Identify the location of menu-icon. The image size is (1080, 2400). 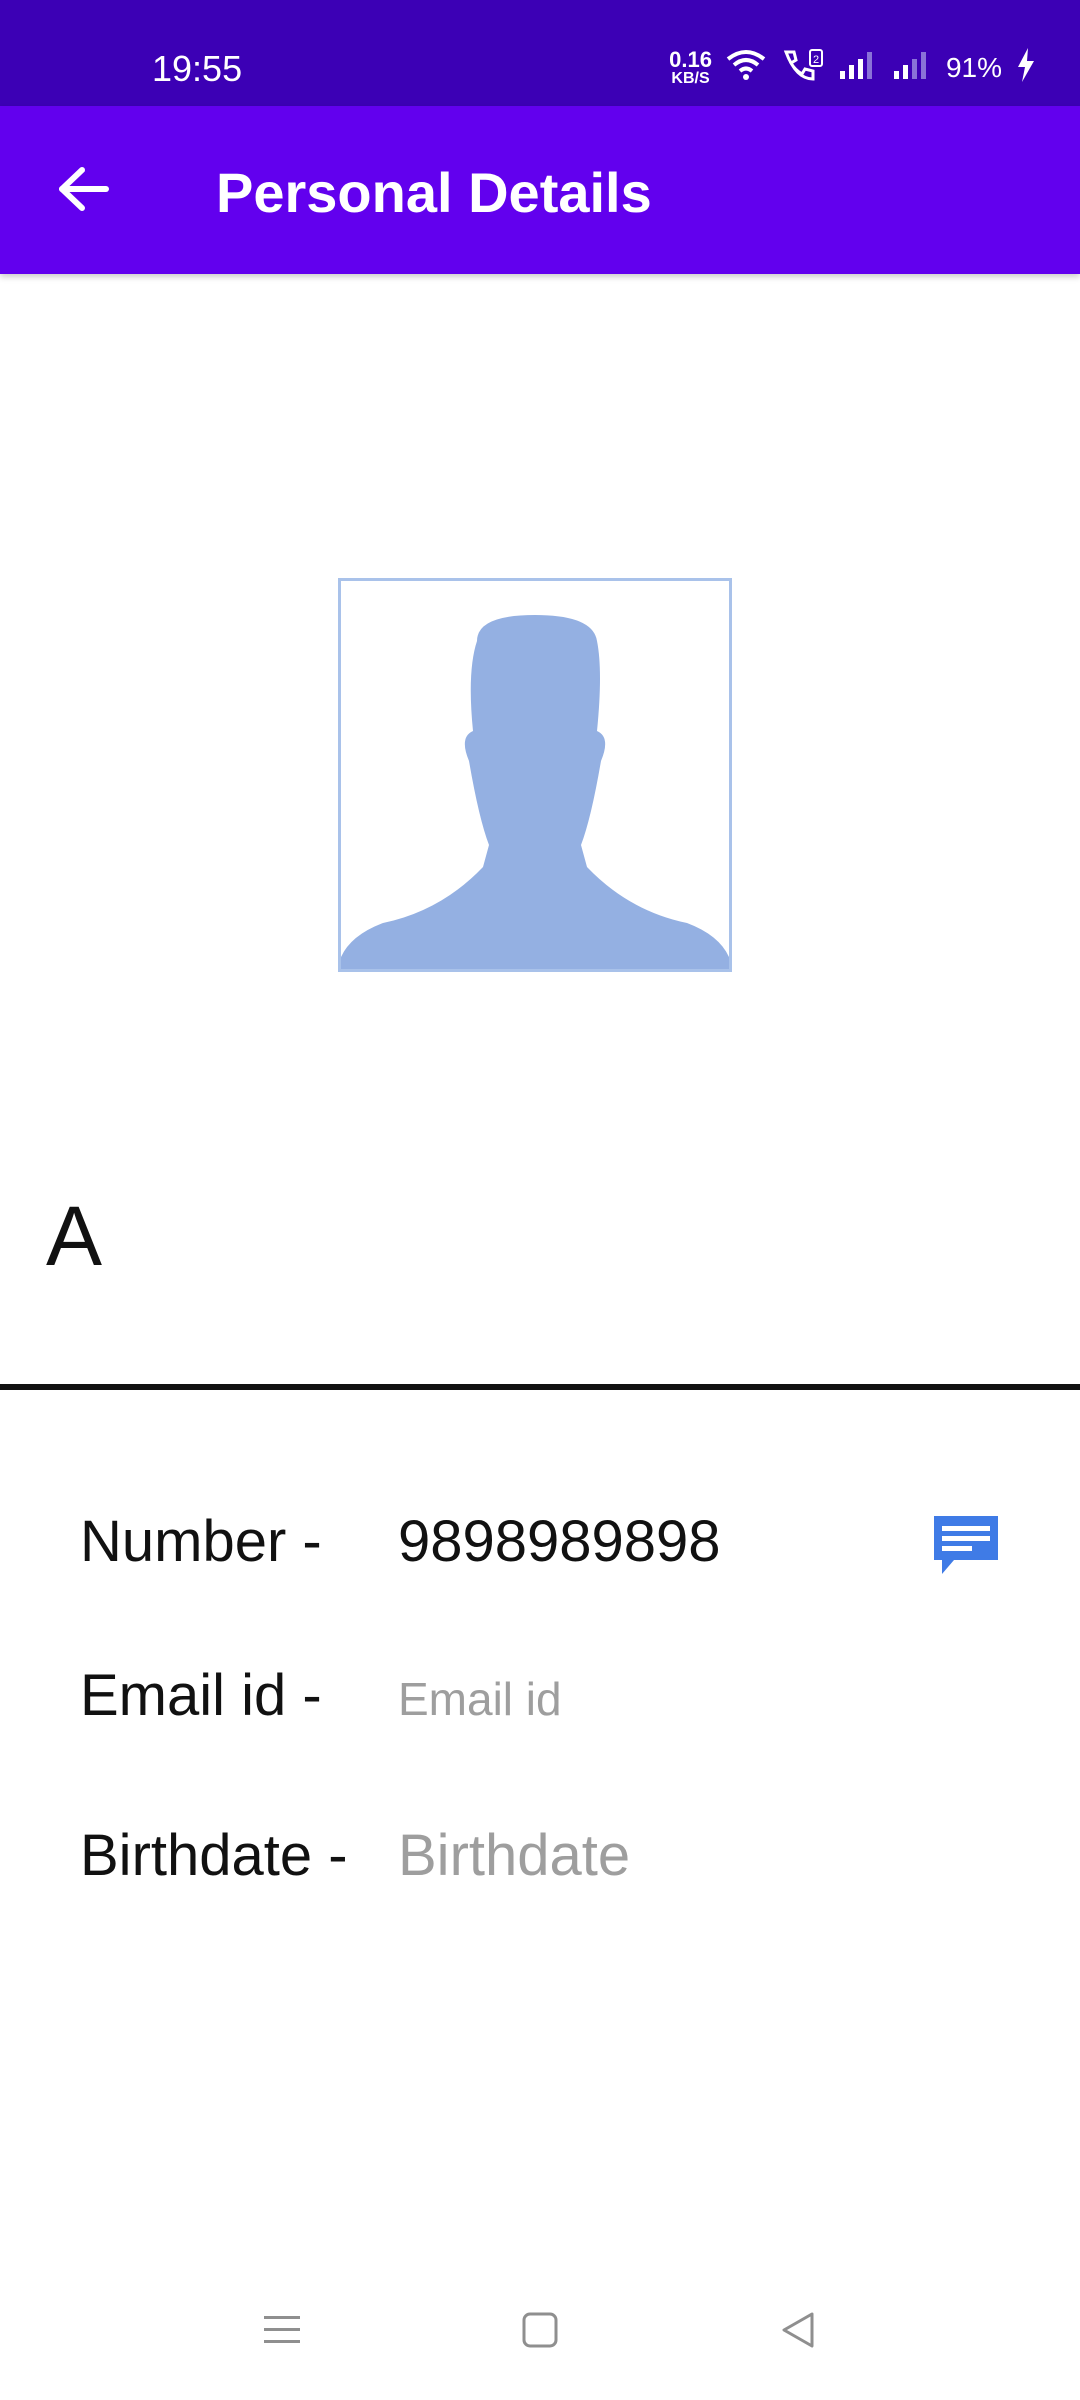
(282, 2332).